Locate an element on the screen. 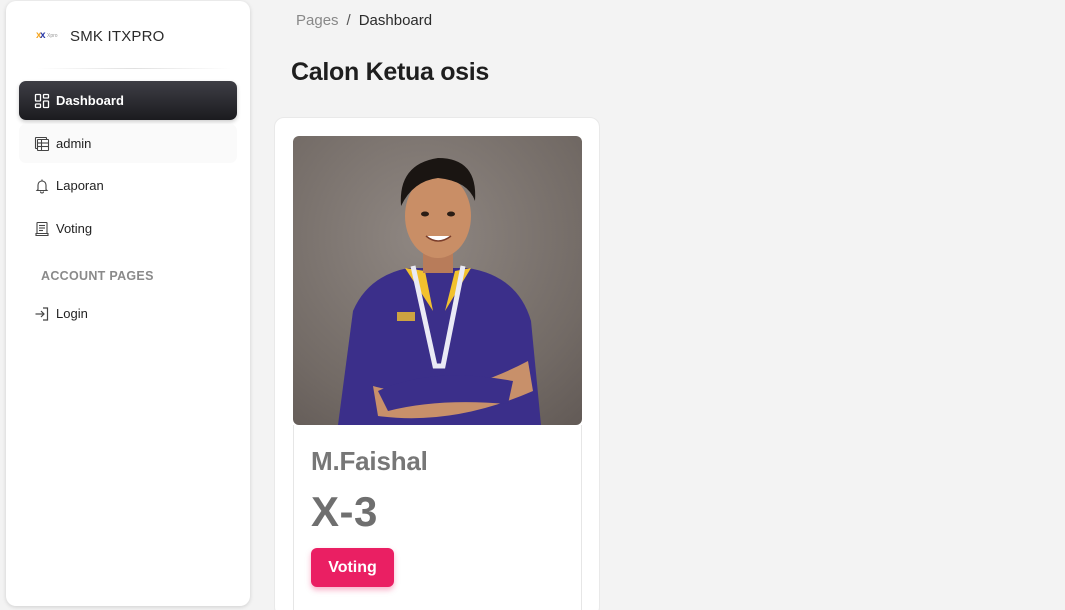 The image size is (1065, 610). sidebar-item-voting: Voting is located at coordinates (128, 228).